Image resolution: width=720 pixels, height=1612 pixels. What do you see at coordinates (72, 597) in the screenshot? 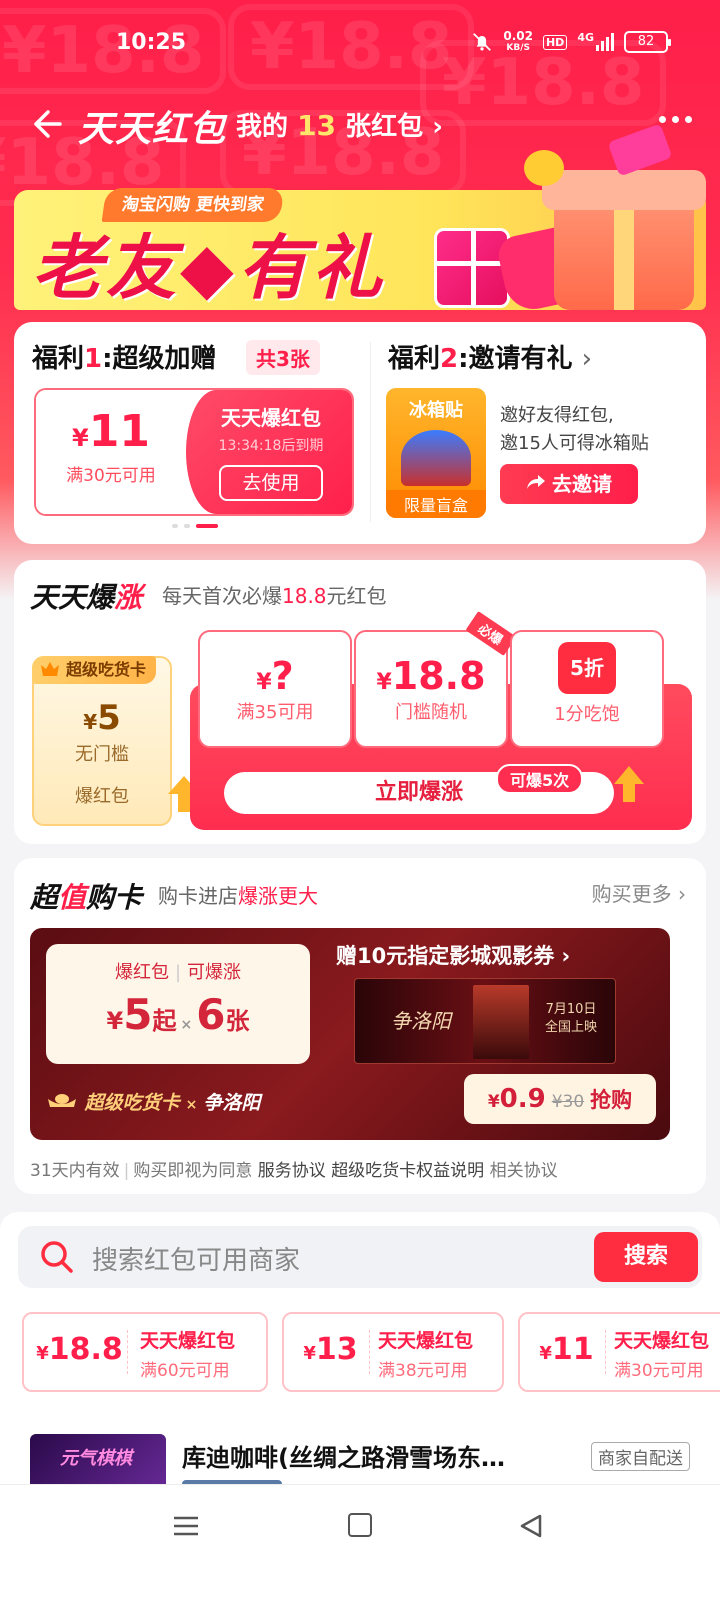
I see `daily-logo-a: 天天爆` at bounding box center [72, 597].